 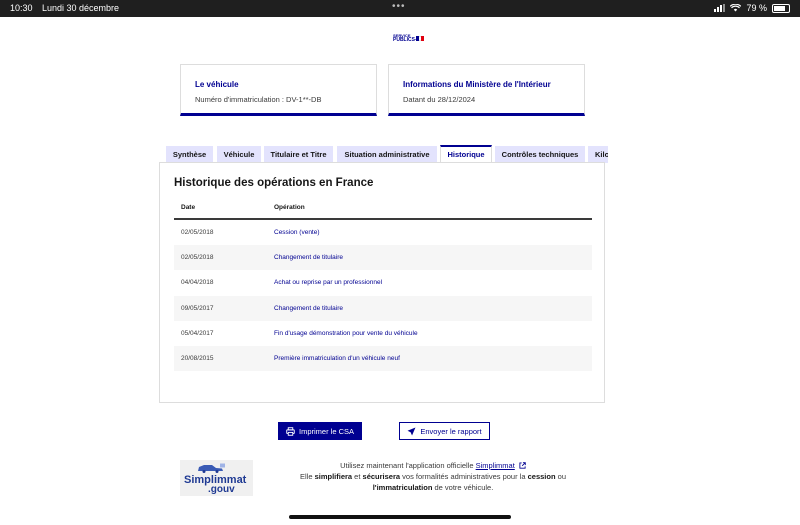 I want to click on status-time: 10:30, so click(x=21, y=8).